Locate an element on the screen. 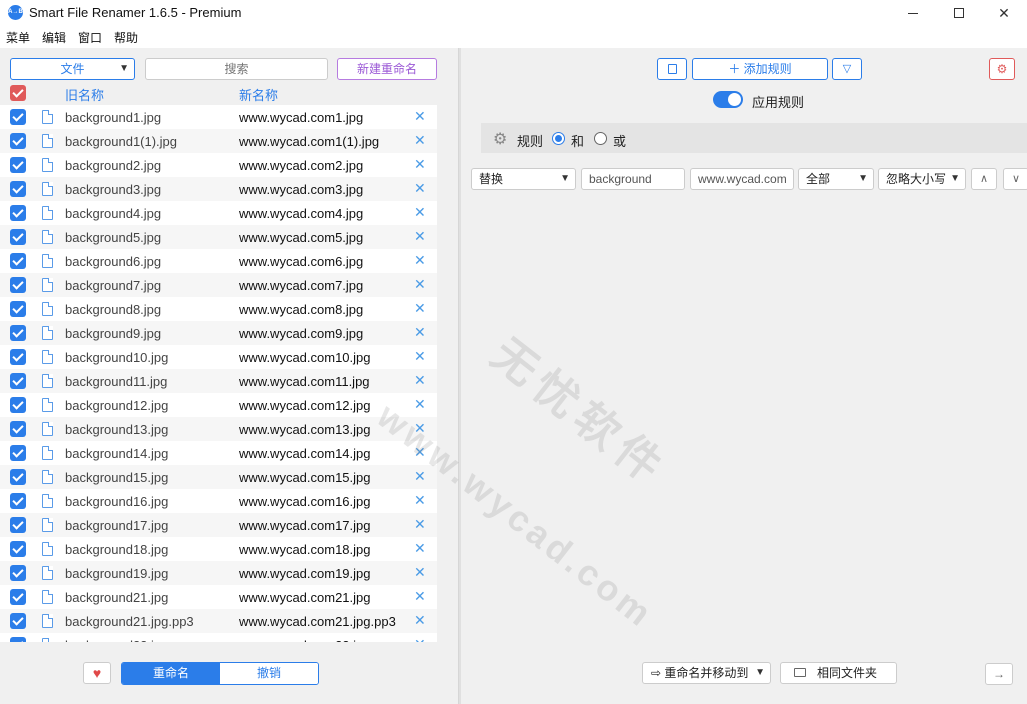 Image resolution: width=1027 pixels, height=704 pixels. menu-file: 菜单 is located at coordinates (18, 38).